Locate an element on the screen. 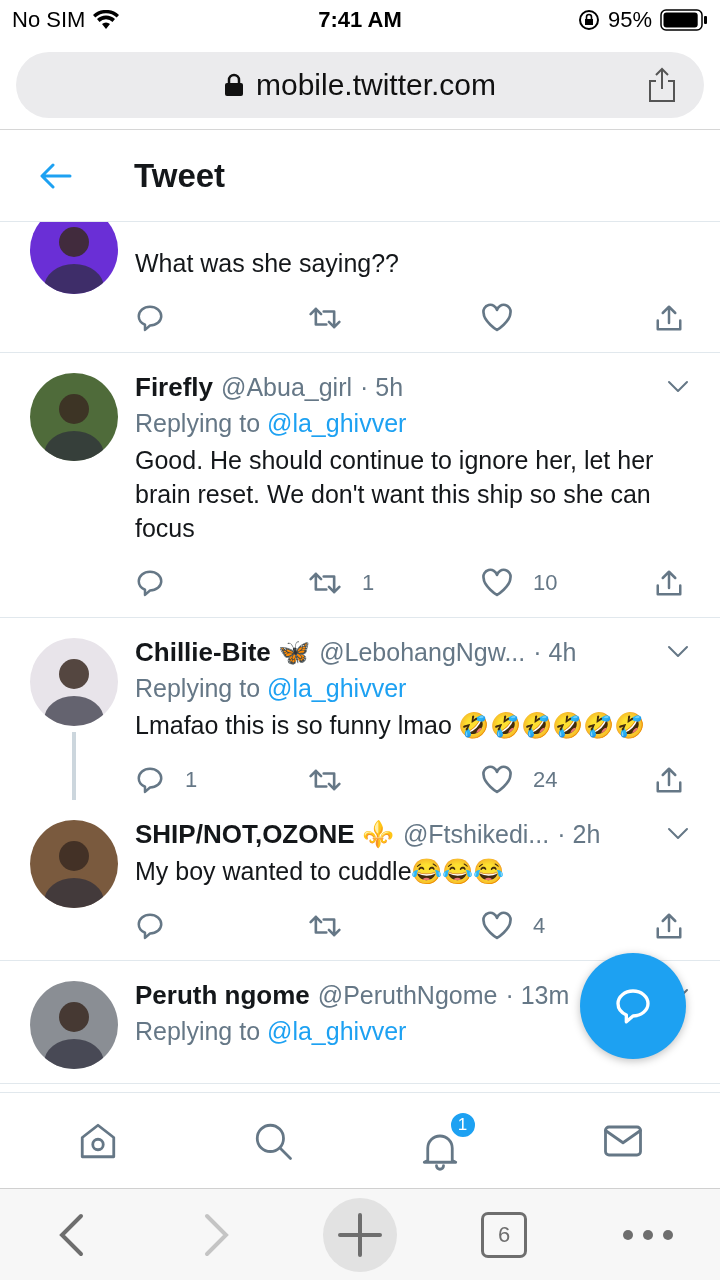 Image resolution: width=720 pixels, height=1280 pixels. avatar is located at coordinates (74, 258).